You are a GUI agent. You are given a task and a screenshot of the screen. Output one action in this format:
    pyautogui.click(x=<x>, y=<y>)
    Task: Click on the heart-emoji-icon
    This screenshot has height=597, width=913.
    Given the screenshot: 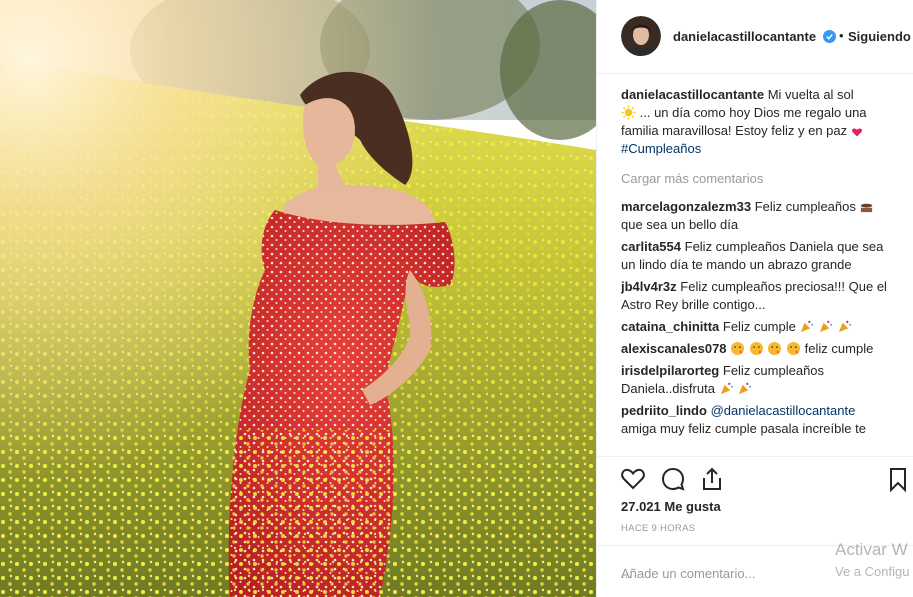 What is the action you would take?
    pyautogui.click(x=856, y=132)
    